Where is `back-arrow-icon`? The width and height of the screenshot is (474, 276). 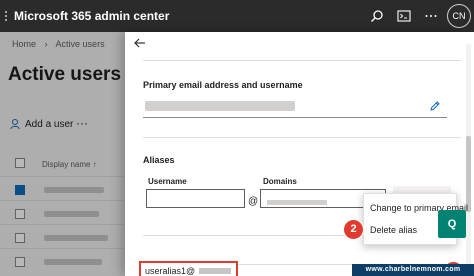
back-arrow-icon is located at coordinates (140, 43).